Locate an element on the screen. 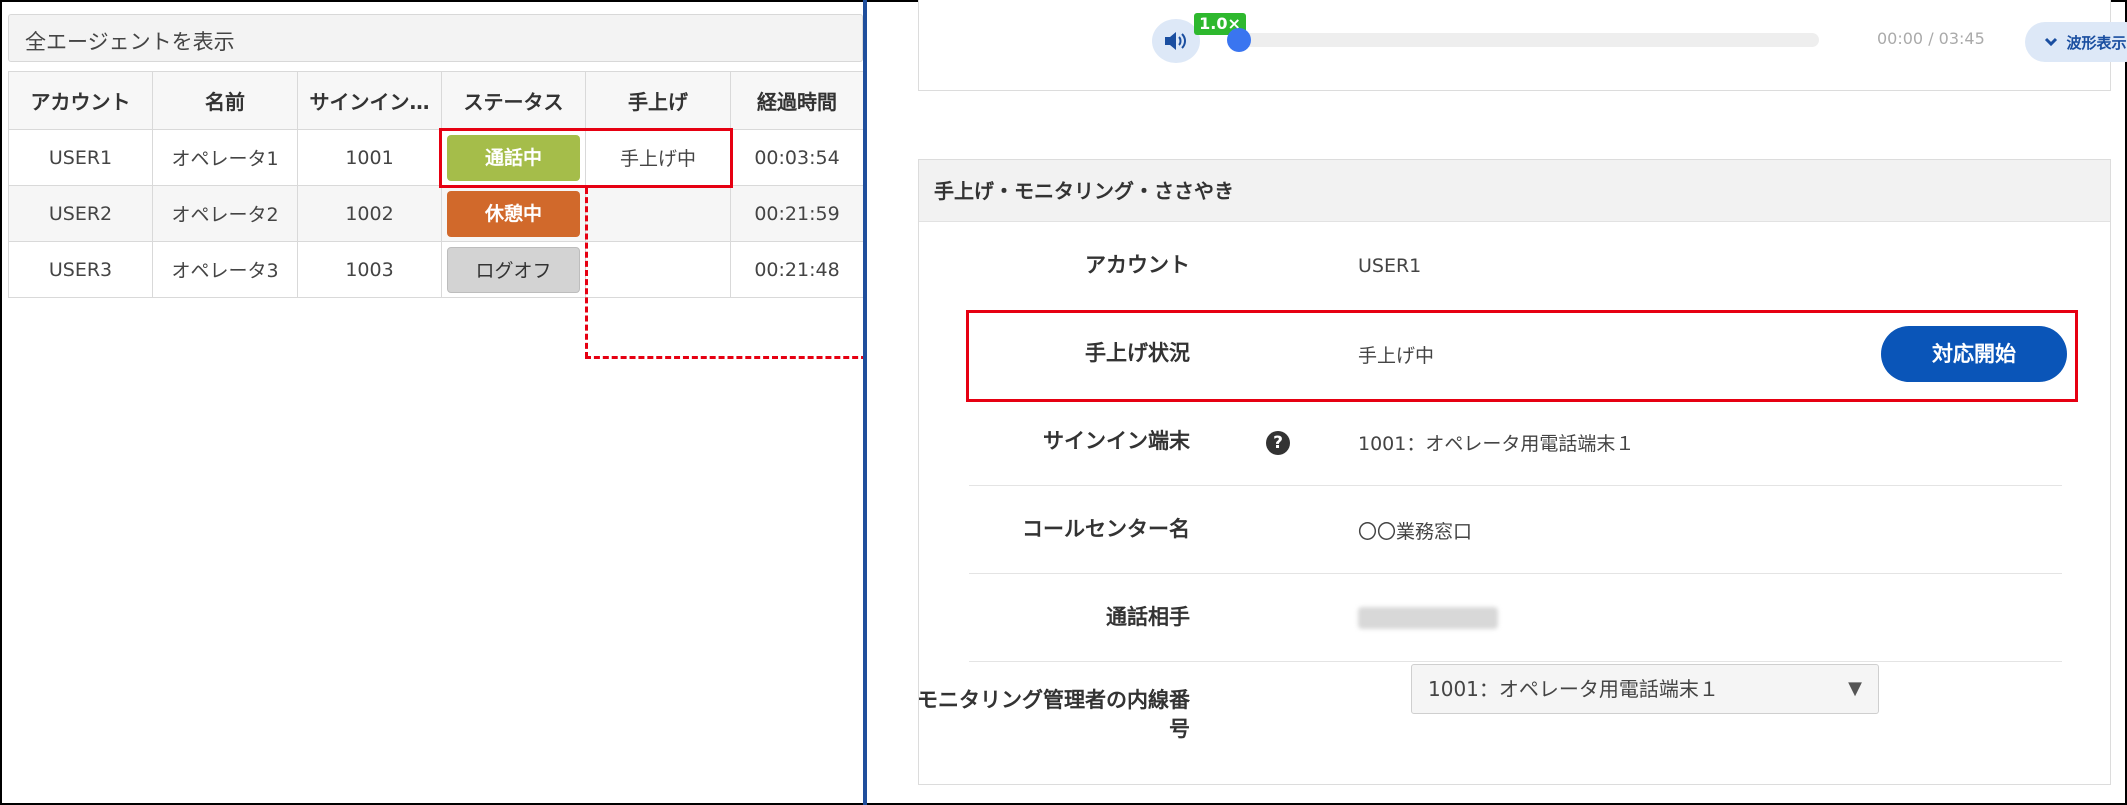 The image size is (2127, 805). redacted-value is located at coordinates (1428, 618).